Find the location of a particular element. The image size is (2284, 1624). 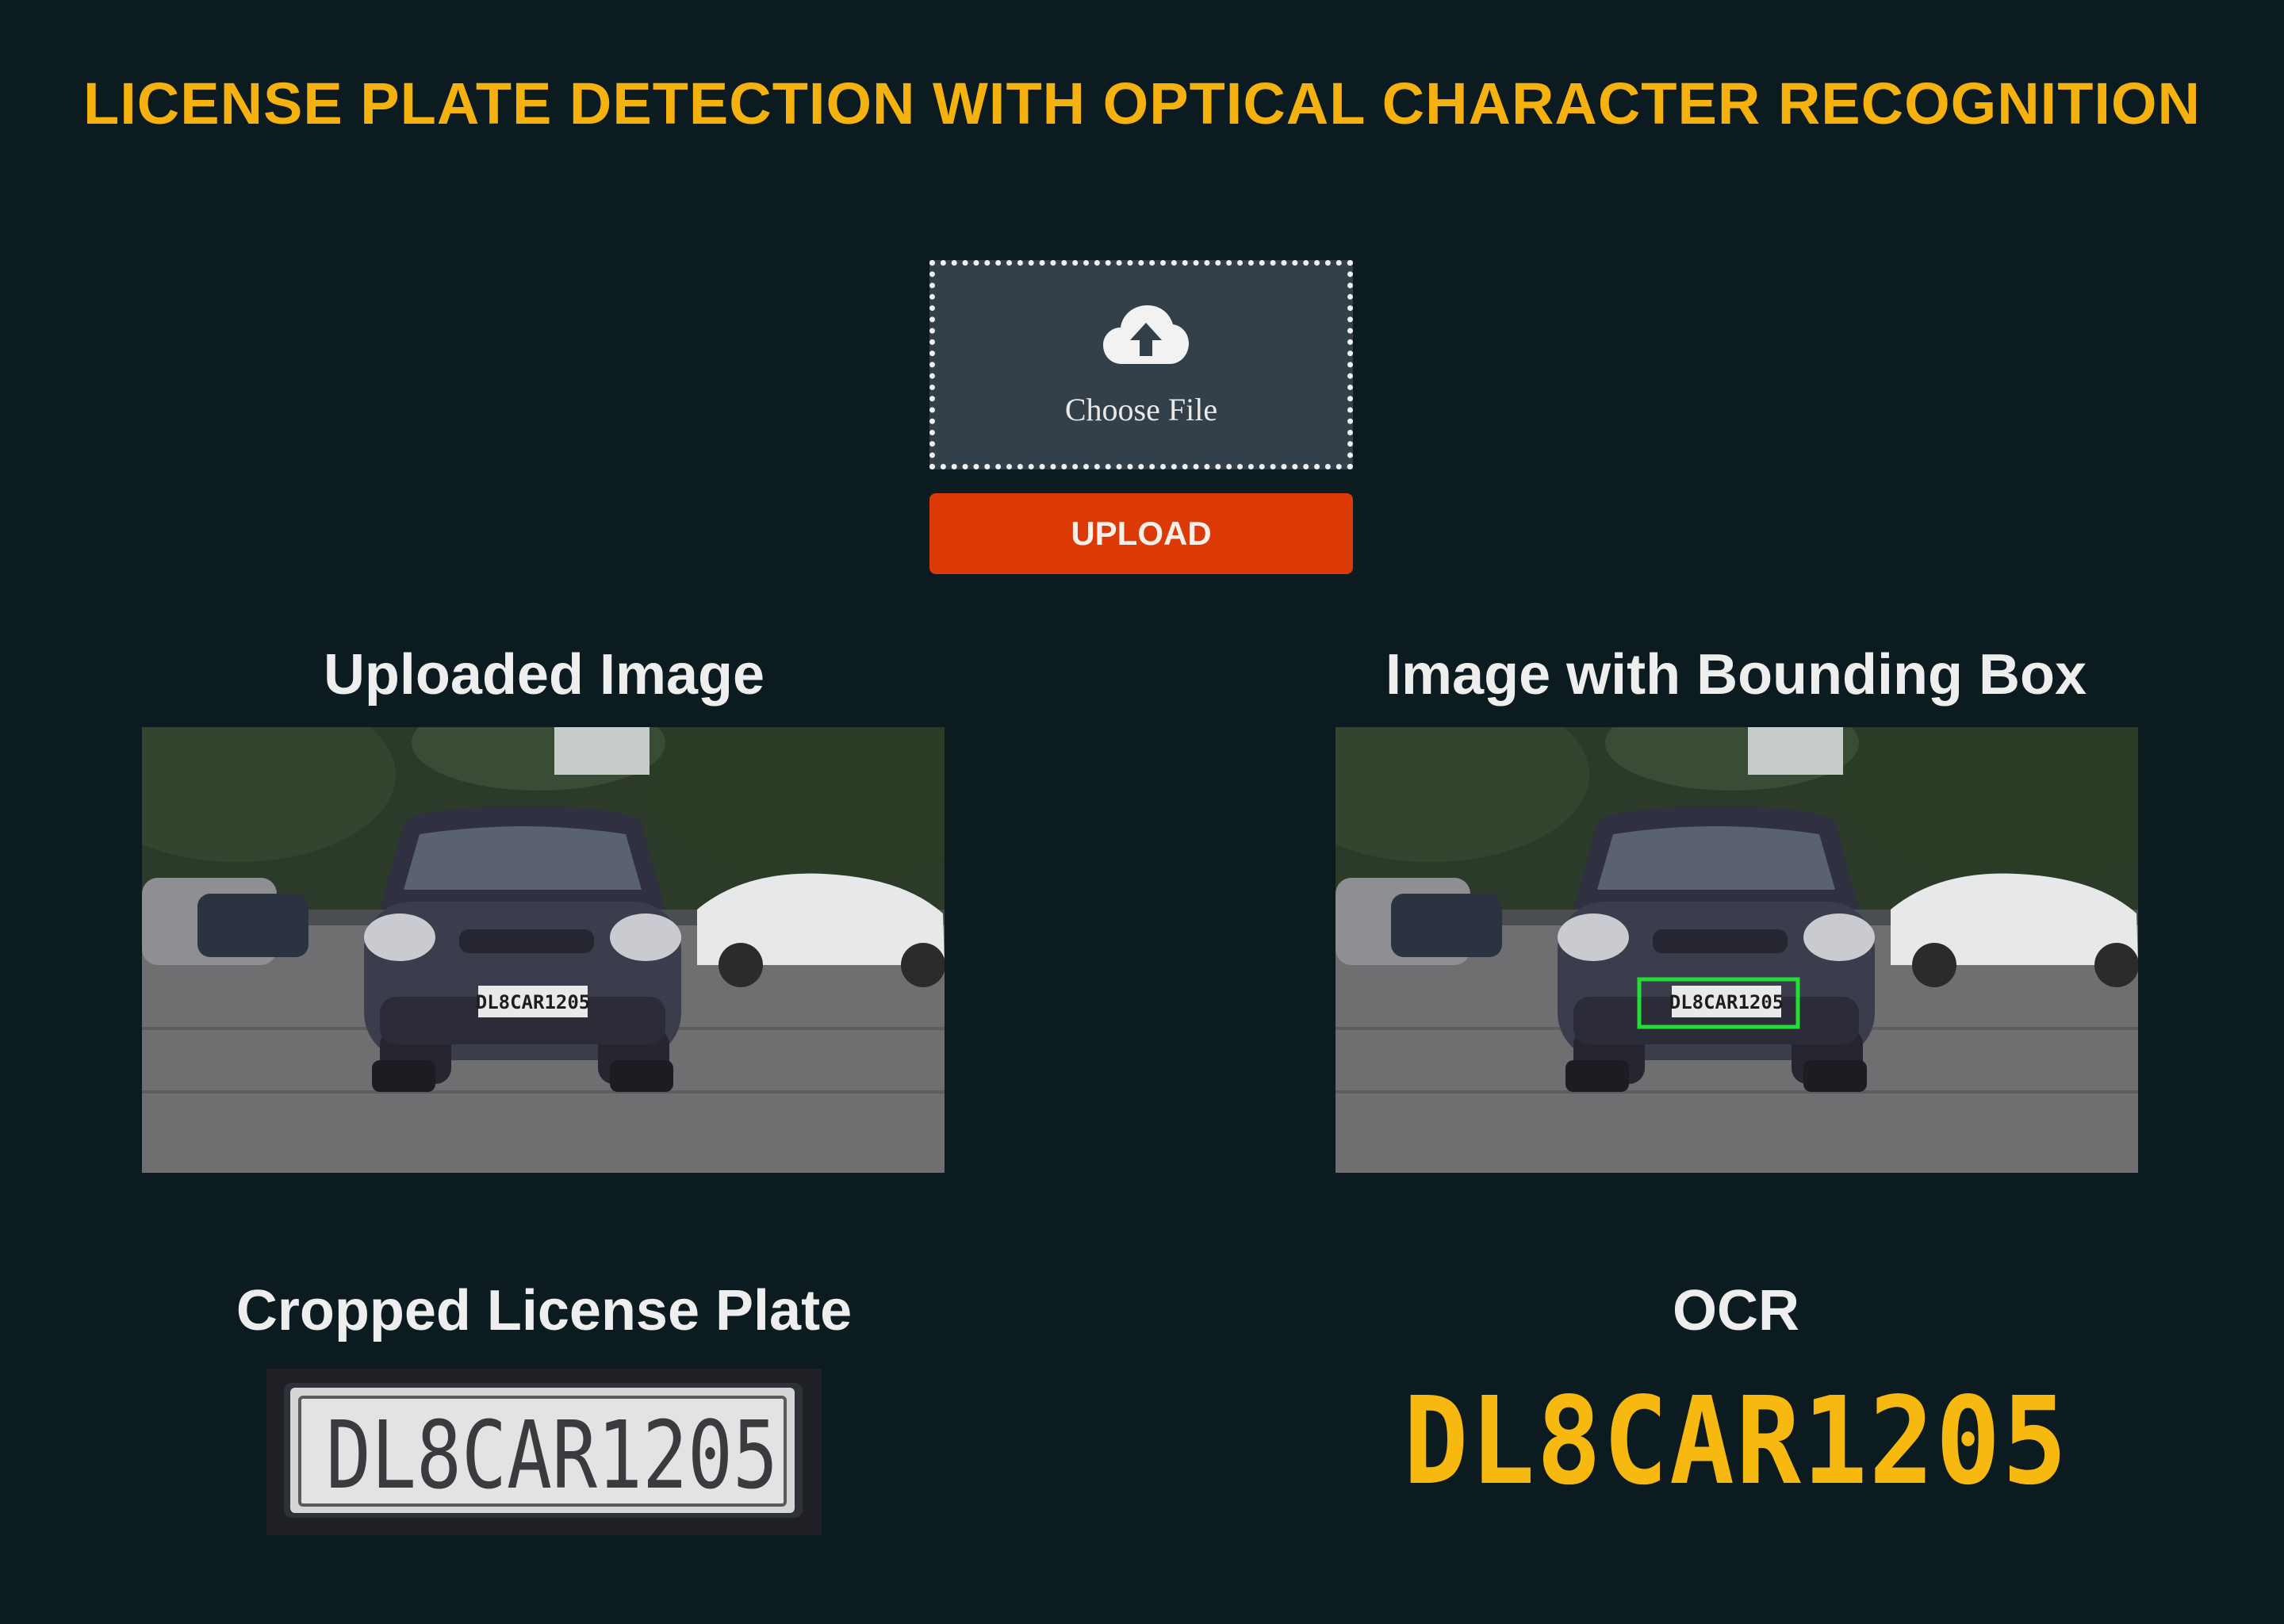

cropped-plate-image: DL8CAR1205 is located at coordinates (544, 1452).